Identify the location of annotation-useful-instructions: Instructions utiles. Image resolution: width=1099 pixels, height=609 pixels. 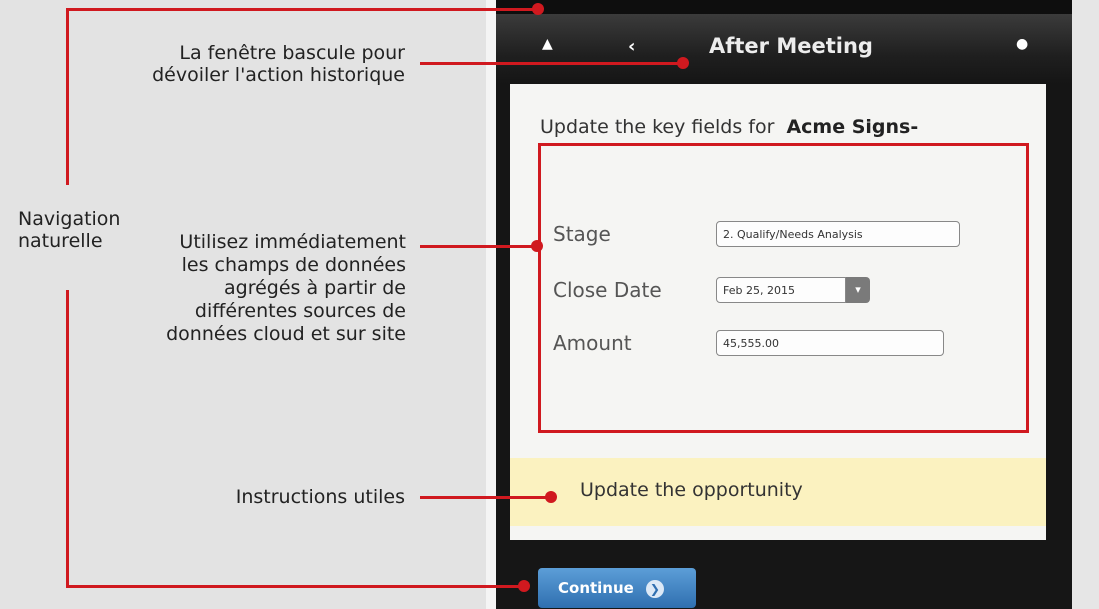
(297, 497).